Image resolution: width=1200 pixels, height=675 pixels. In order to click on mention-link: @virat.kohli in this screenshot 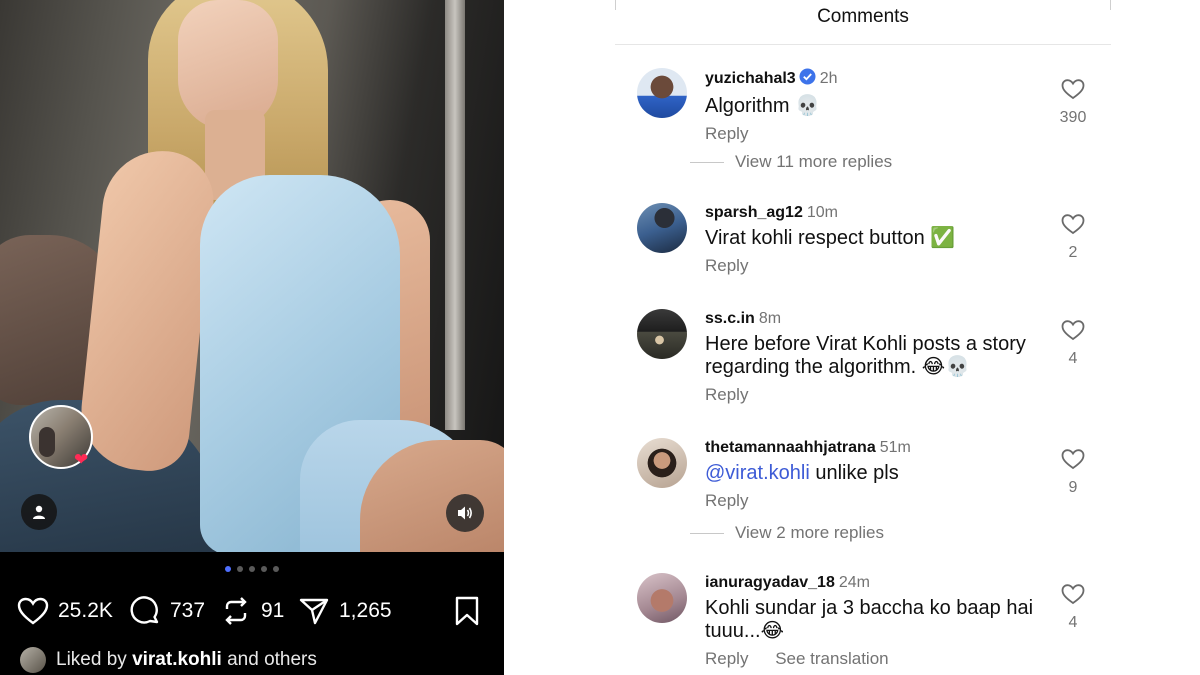, I will do `click(757, 473)`.